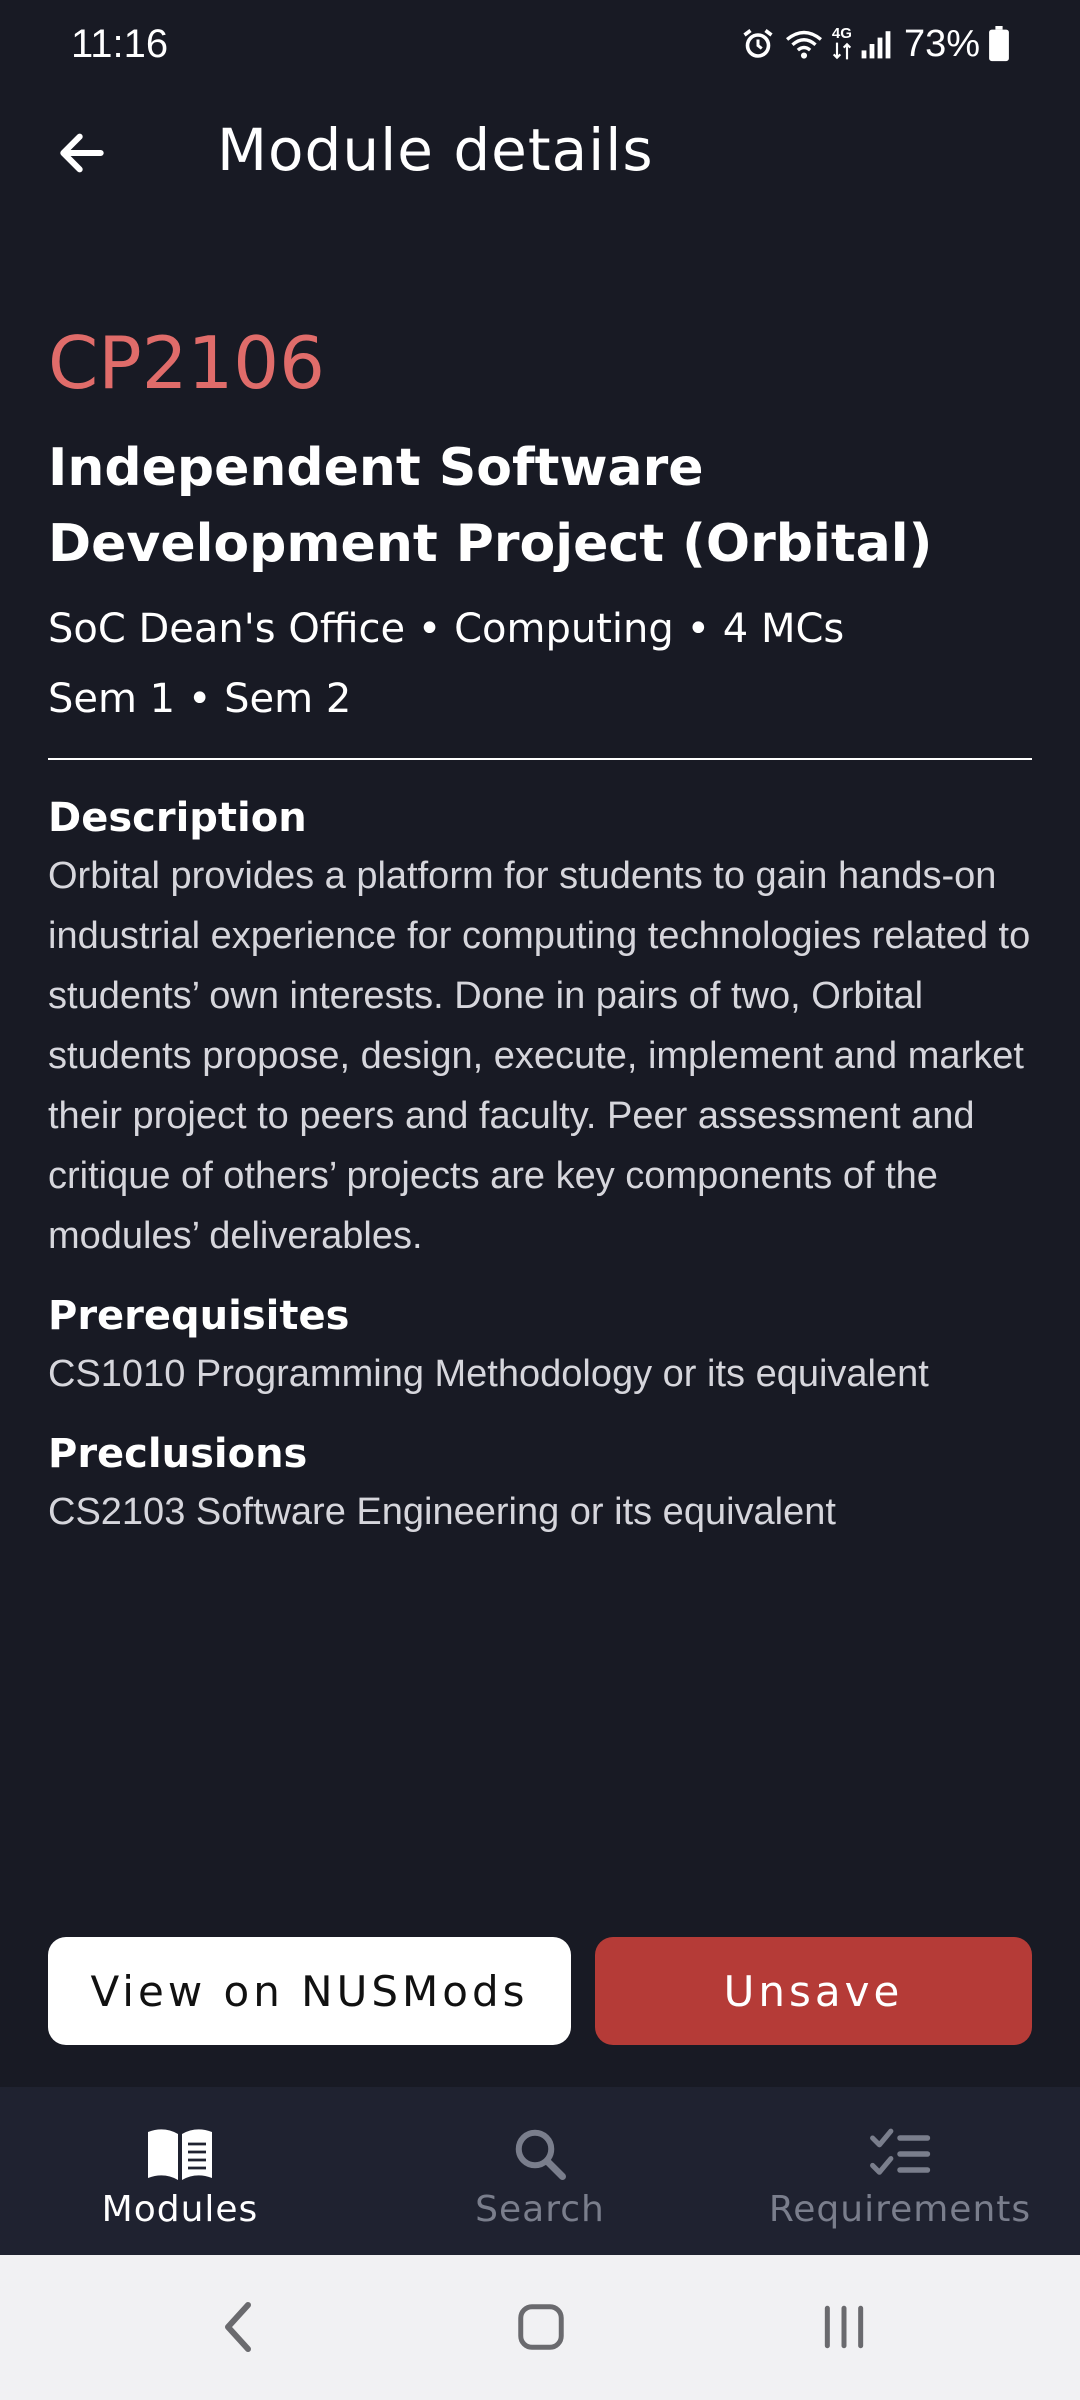  Describe the element at coordinates (540, 2154) in the screenshot. I see `search-icon` at that location.